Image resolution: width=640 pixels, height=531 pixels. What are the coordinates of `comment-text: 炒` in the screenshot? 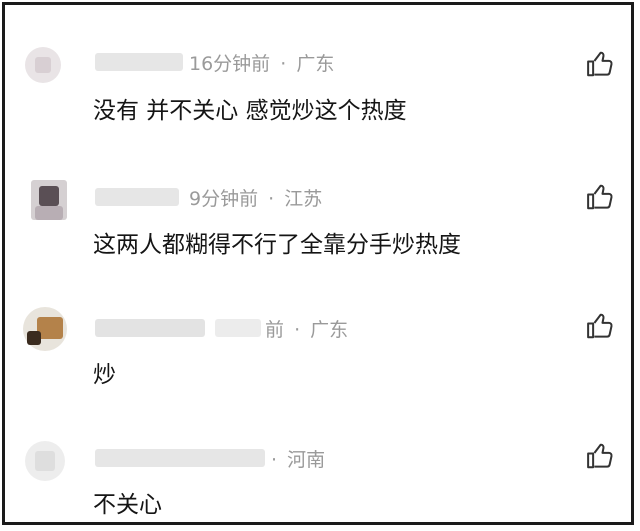 It's located at (104, 375).